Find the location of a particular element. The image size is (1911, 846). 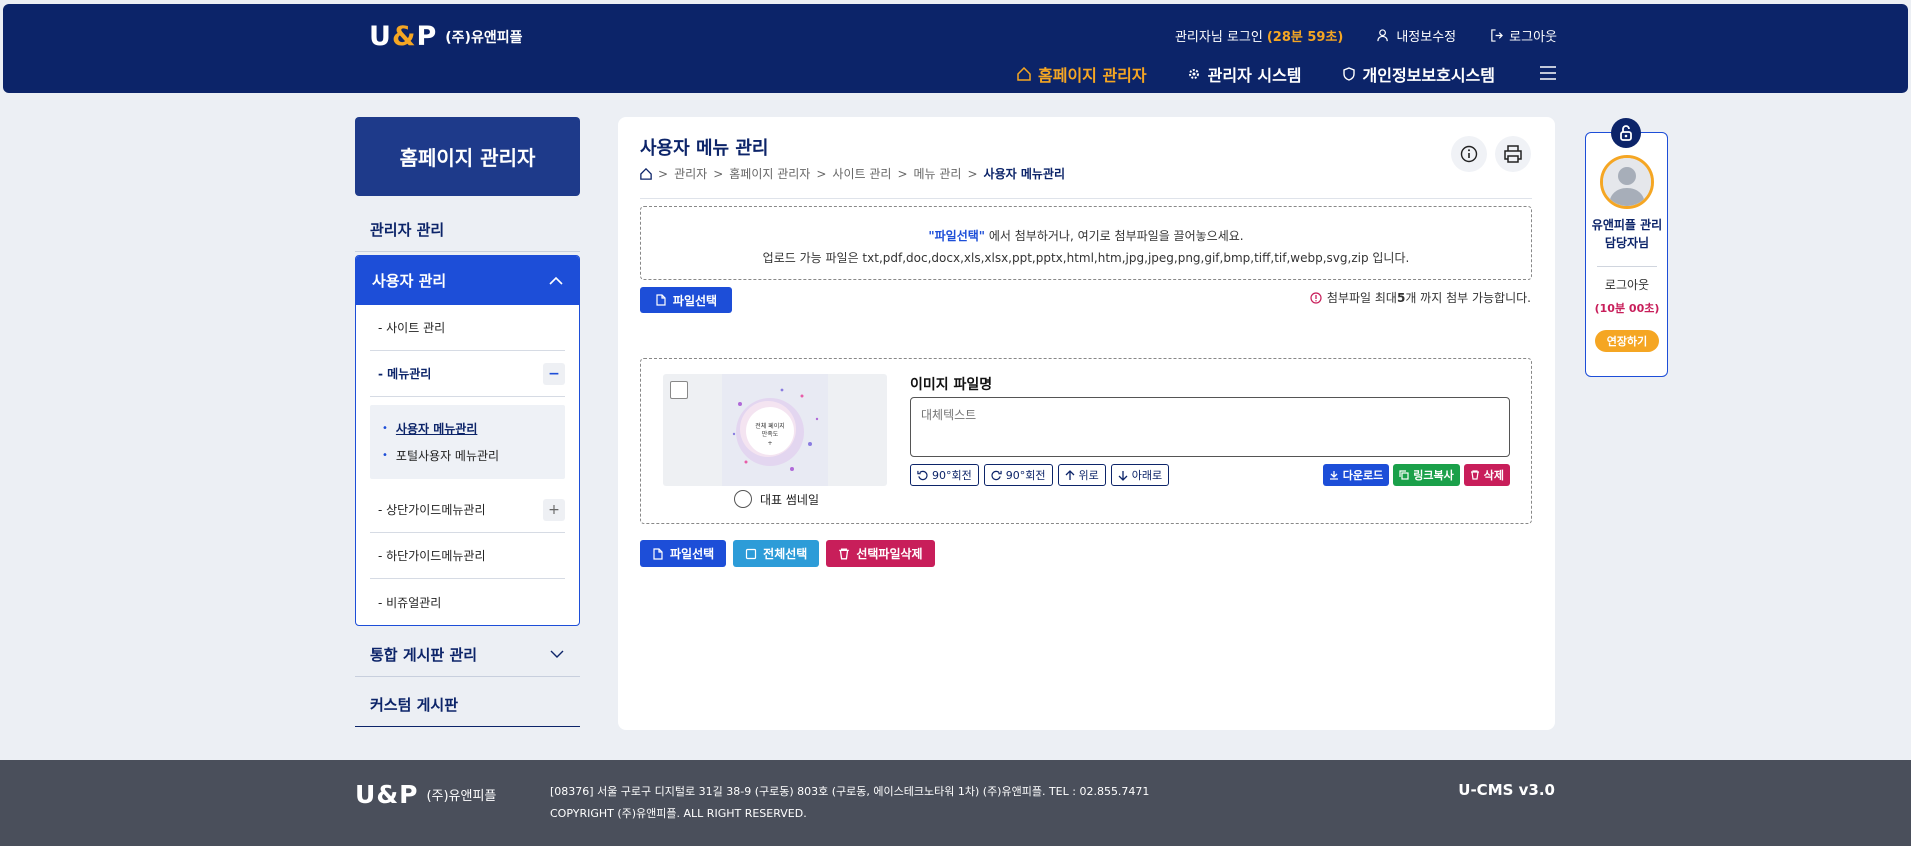

company-name: (주)유앤피플 is located at coordinates (484, 37).